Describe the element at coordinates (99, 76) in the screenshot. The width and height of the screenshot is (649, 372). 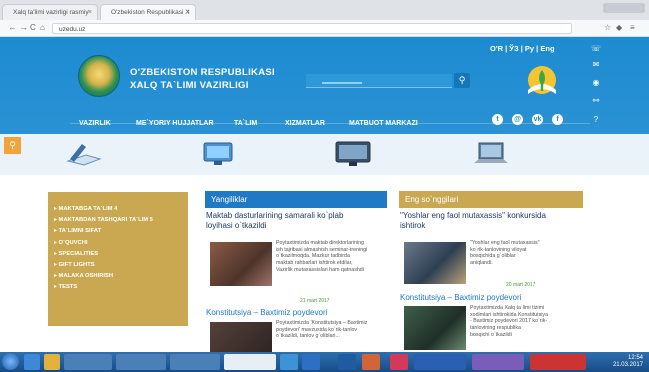
I see `state-emblem-icon` at that location.